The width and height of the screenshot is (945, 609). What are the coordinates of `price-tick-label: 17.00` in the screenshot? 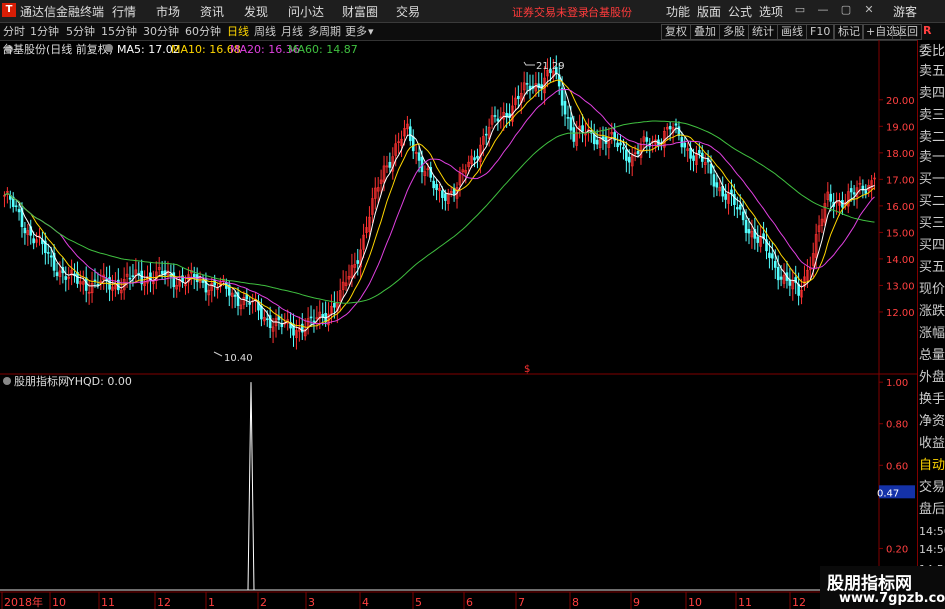 It's located at (900, 180).